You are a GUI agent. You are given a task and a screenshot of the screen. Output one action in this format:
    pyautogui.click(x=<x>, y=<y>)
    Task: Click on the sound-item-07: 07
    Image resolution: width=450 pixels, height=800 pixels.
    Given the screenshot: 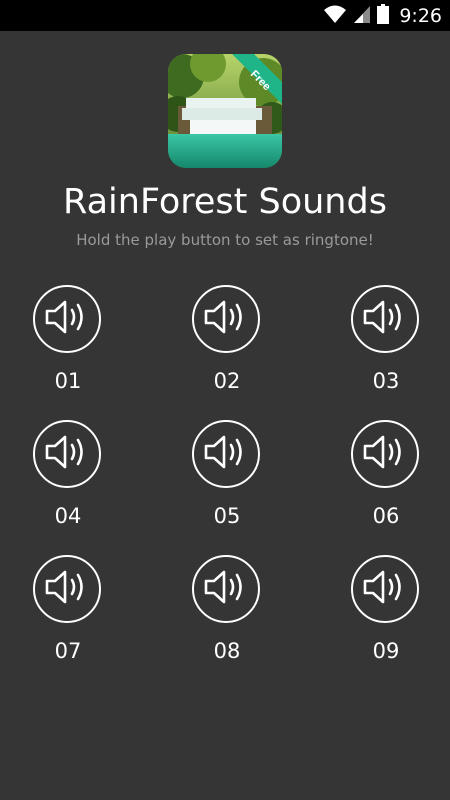 What is the action you would take?
    pyautogui.click(x=68, y=615)
    